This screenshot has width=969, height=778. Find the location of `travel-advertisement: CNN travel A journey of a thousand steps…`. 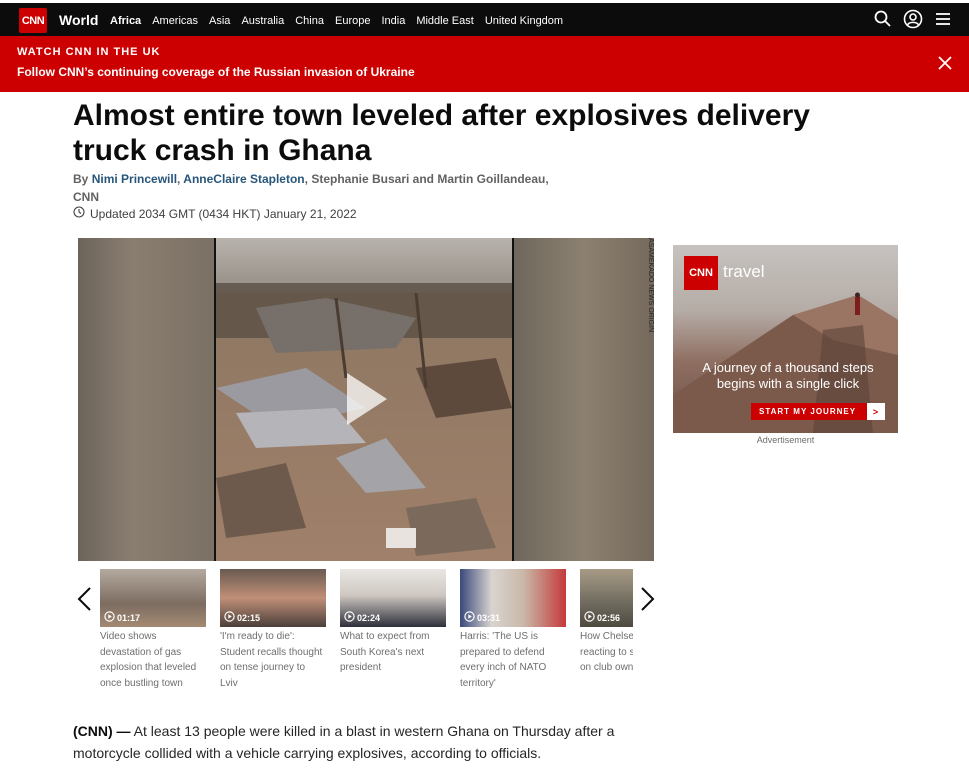

travel-advertisement: CNN travel A journey of a thousand steps… is located at coordinates (785, 339).